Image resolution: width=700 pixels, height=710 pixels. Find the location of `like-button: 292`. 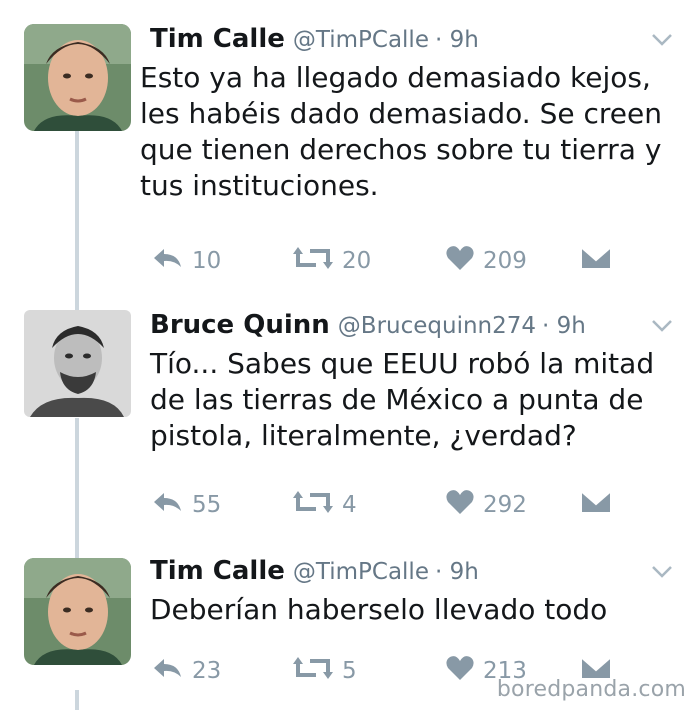

like-button: 292 is located at coordinates (486, 505).